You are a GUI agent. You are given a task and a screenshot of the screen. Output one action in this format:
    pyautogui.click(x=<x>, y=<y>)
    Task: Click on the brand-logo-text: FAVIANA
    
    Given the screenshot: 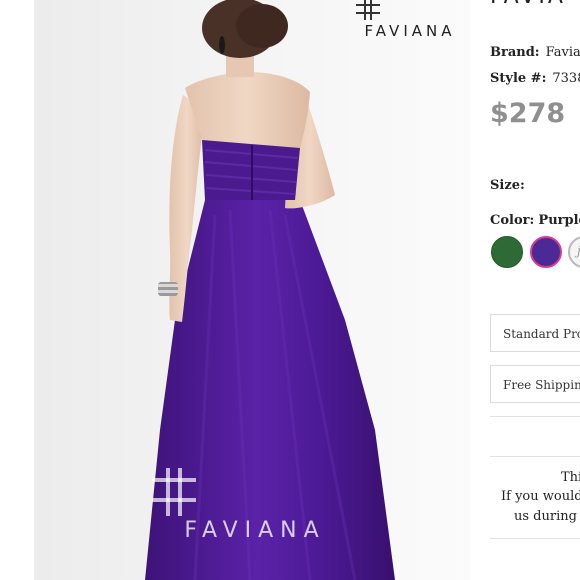 What is the action you would take?
    pyautogui.click(x=410, y=31)
    